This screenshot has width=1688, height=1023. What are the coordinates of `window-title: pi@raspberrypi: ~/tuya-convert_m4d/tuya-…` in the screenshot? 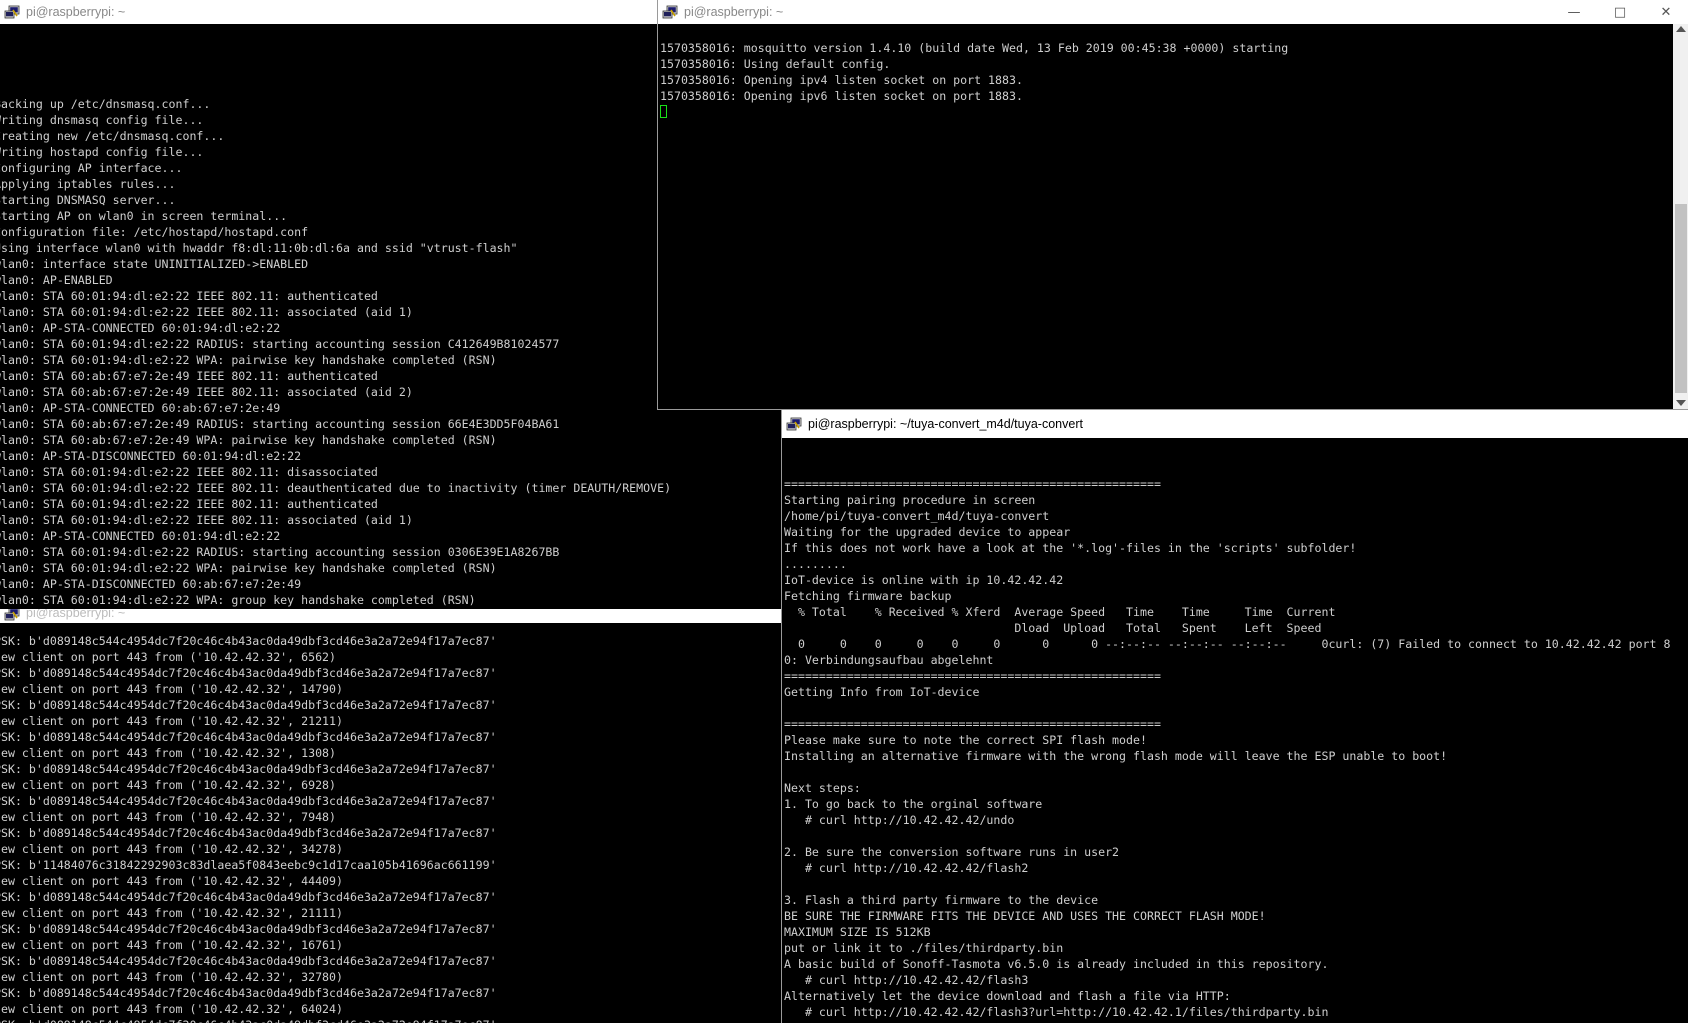 It's located at (945, 424).